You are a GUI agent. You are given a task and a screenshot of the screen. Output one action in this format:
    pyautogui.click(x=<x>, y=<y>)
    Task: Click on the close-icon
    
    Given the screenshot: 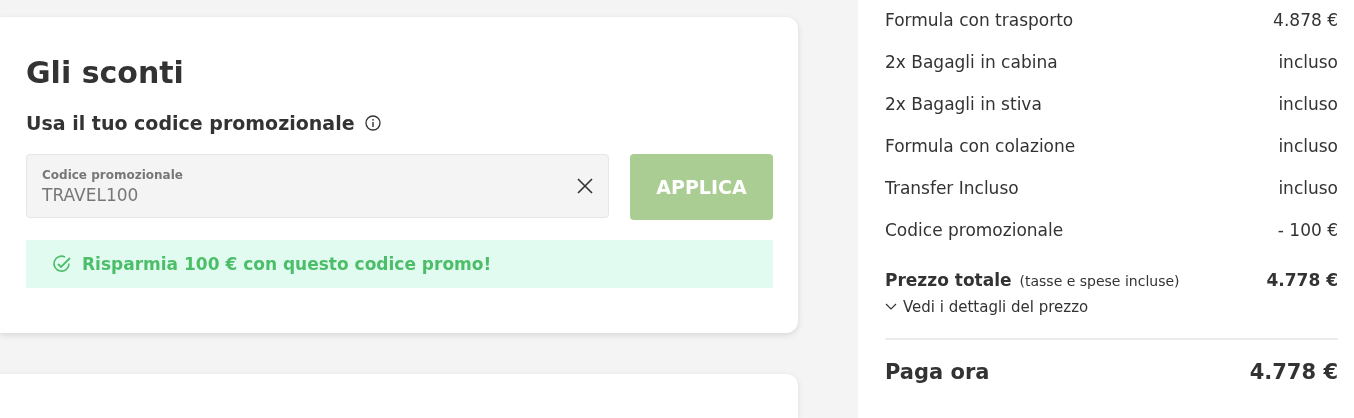 What is the action you would take?
    pyautogui.click(x=585, y=186)
    